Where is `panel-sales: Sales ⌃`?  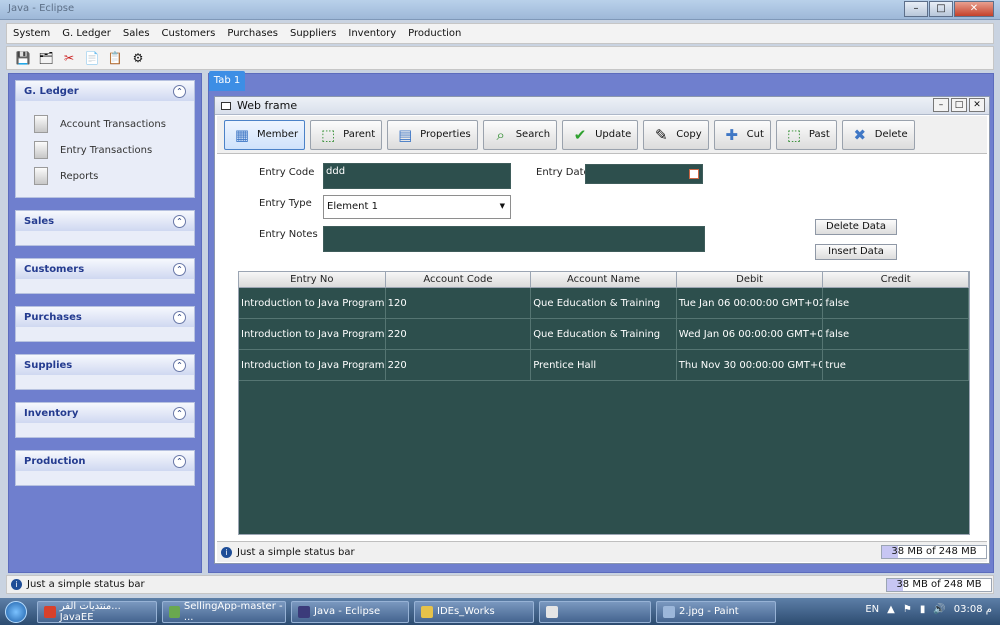 panel-sales: Sales ⌃ is located at coordinates (105, 228).